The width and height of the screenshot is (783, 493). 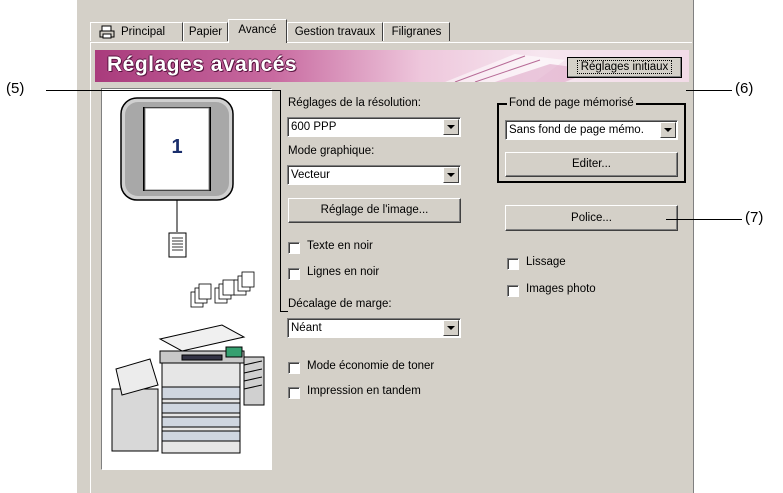 What do you see at coordinates (177, 147) in the screenshot?
I see `preview-page-number: 1` at bounding box center [177, 147].